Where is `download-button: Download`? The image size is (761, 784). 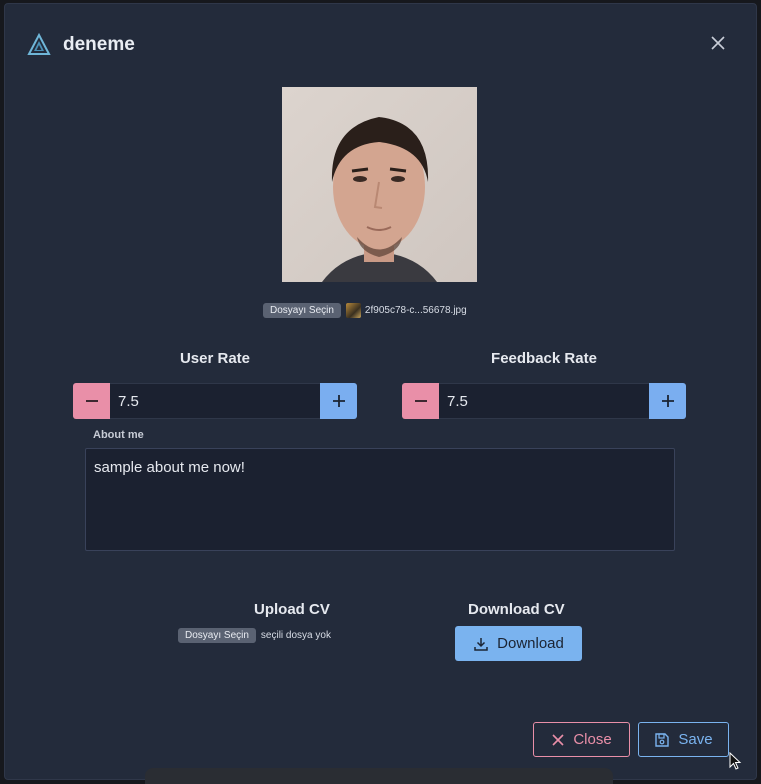 download-button: Download is located at coordinates (518, 643).